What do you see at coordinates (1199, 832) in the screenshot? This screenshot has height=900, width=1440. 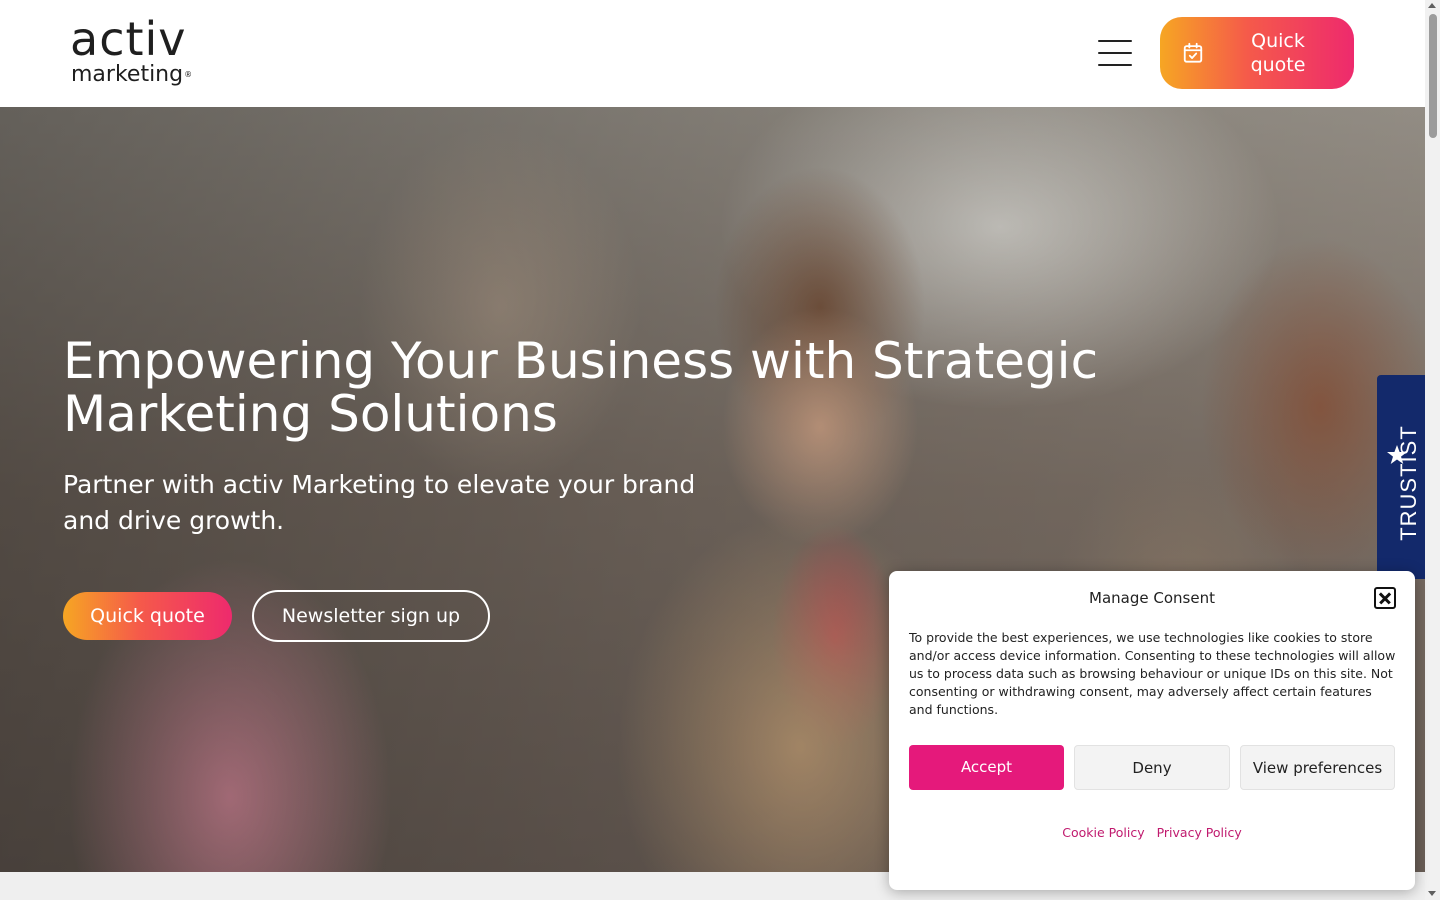 I see `privacy-policy-link: Privacy Policy` at bounding box center [1199, 832].